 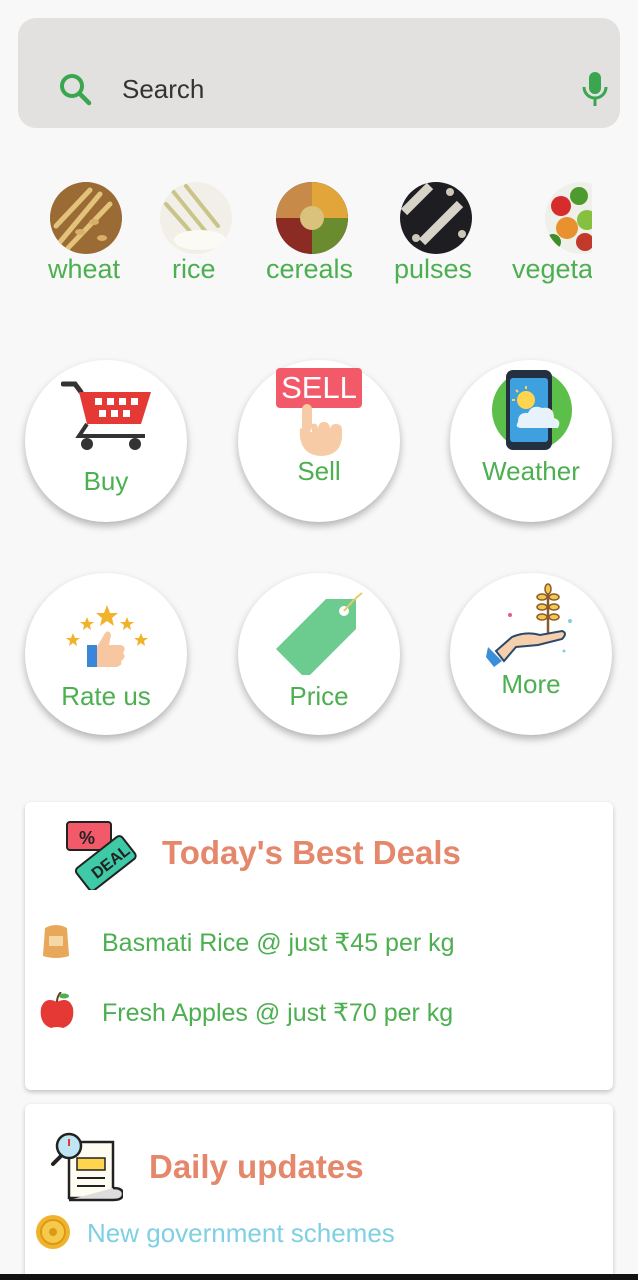 I want to click on more-label: More, so click(x=531, y=684).